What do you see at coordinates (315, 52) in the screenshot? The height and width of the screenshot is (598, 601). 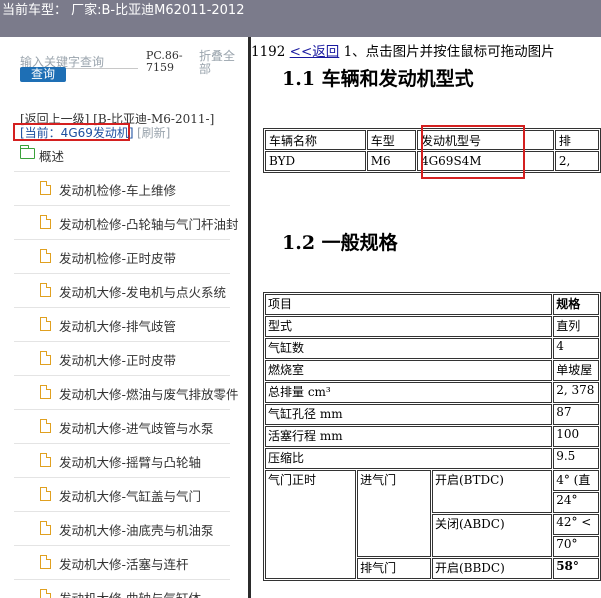 I see `return-link: <<返回` at bounding box center [315, 52].